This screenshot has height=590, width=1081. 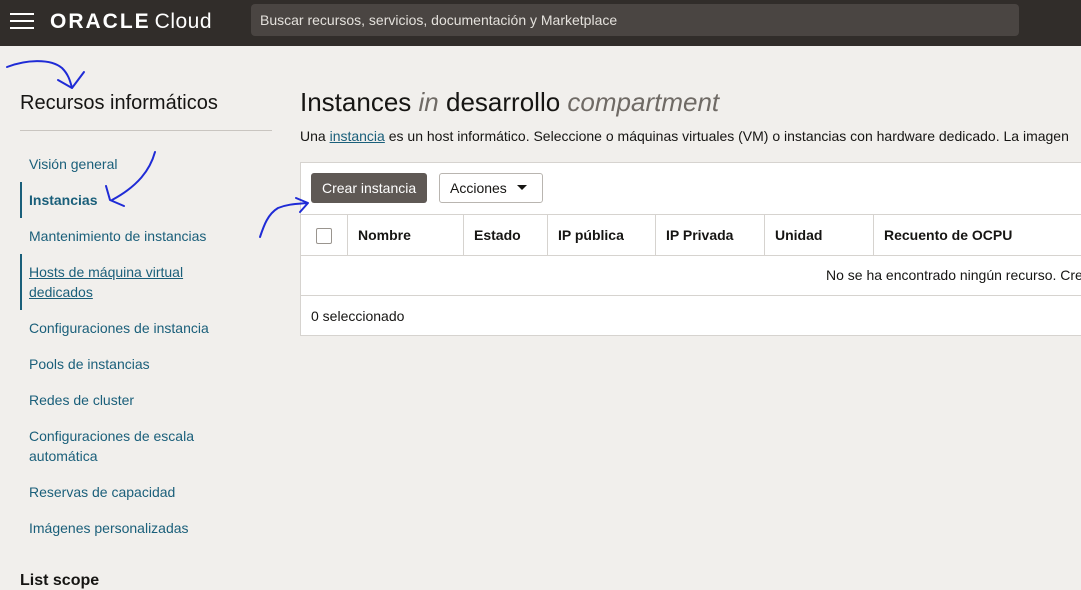 What do you see at coordinates (146, 364) in the screenshot?
I see `sidebar-item-instance-pools: Pools de instancias` at bounding box center [146, 364].